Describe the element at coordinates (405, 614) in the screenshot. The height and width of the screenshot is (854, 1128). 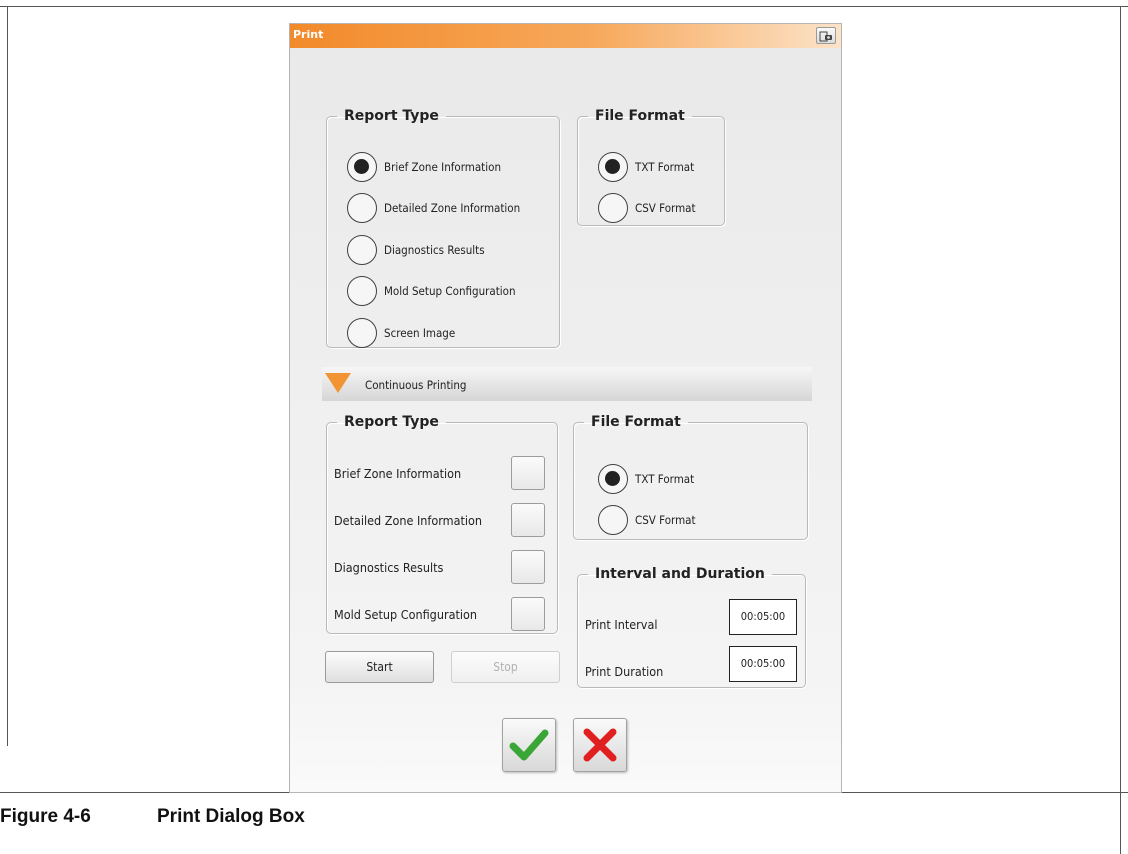
I see `checkbox-label: Mold Setup Configuration` at that location.